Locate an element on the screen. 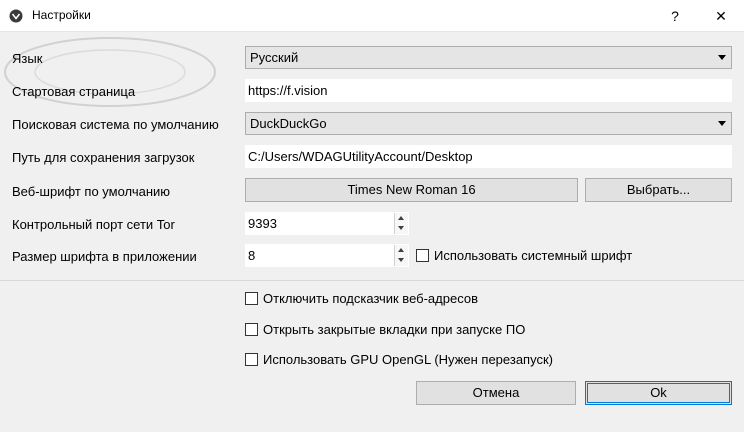 Image resolution: width=744 pixels, height=432 pixels. web-font-label: Веб-шрифт по умолчанию is located at coordinates (91, 191).